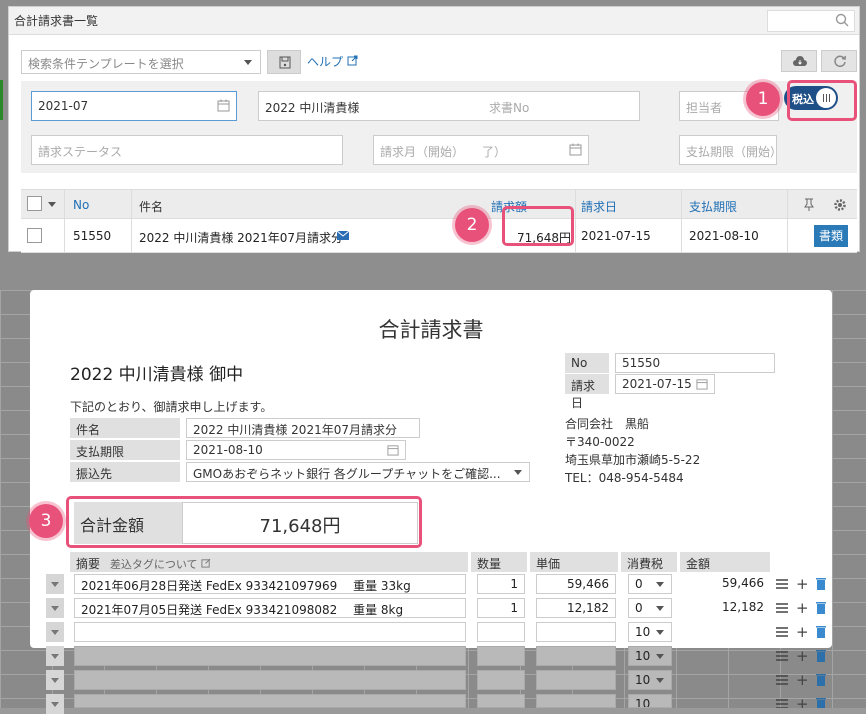 The image size is (866, 714). Describe the element at coordinates (312, 108) in the screenshot. I see `customer-filter-value: 2022 中川清貴様` at that location.